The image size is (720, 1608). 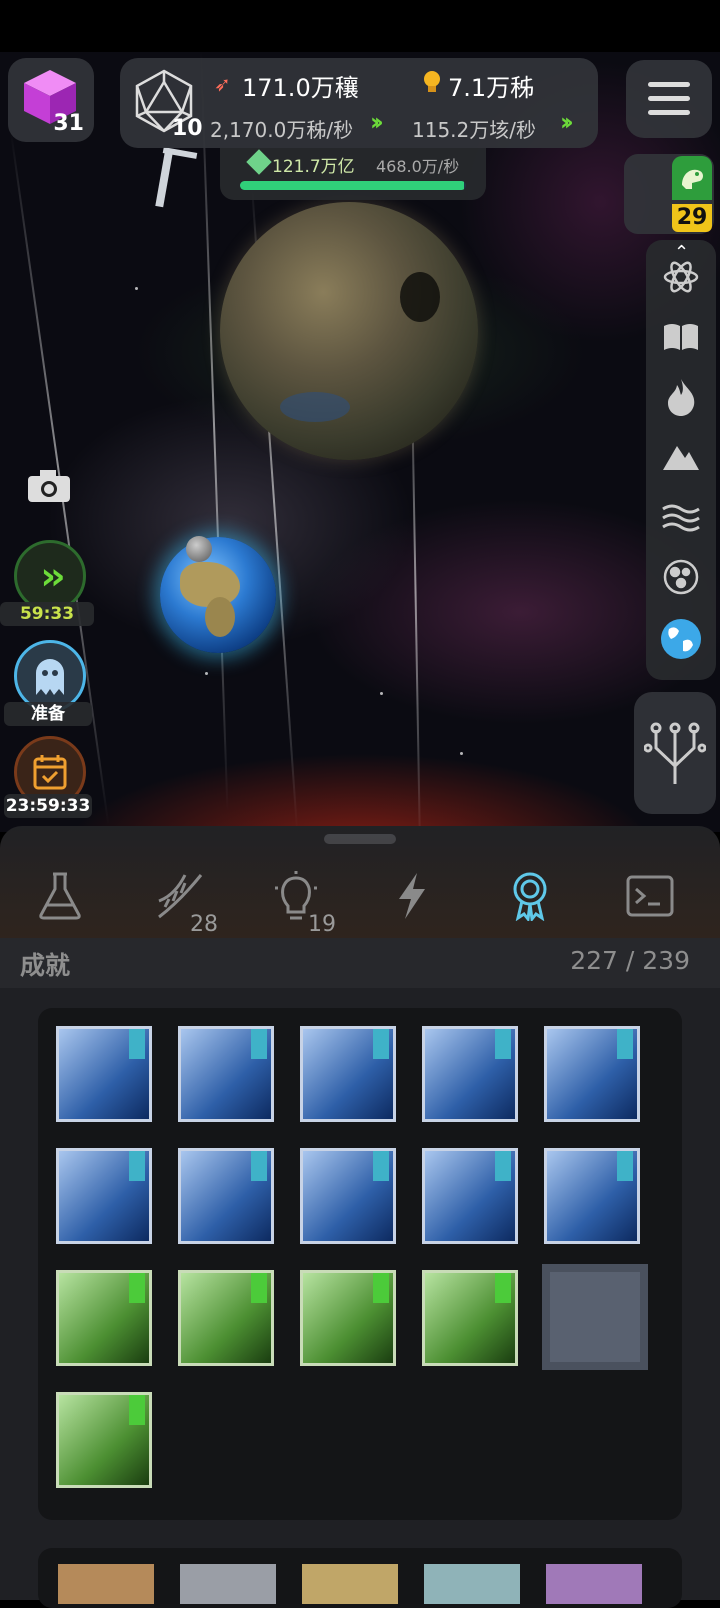 What do you see at coordinates (692, 178) in the screenshot?
I see `dinosaur-icon` at bounding box center [692, 178].